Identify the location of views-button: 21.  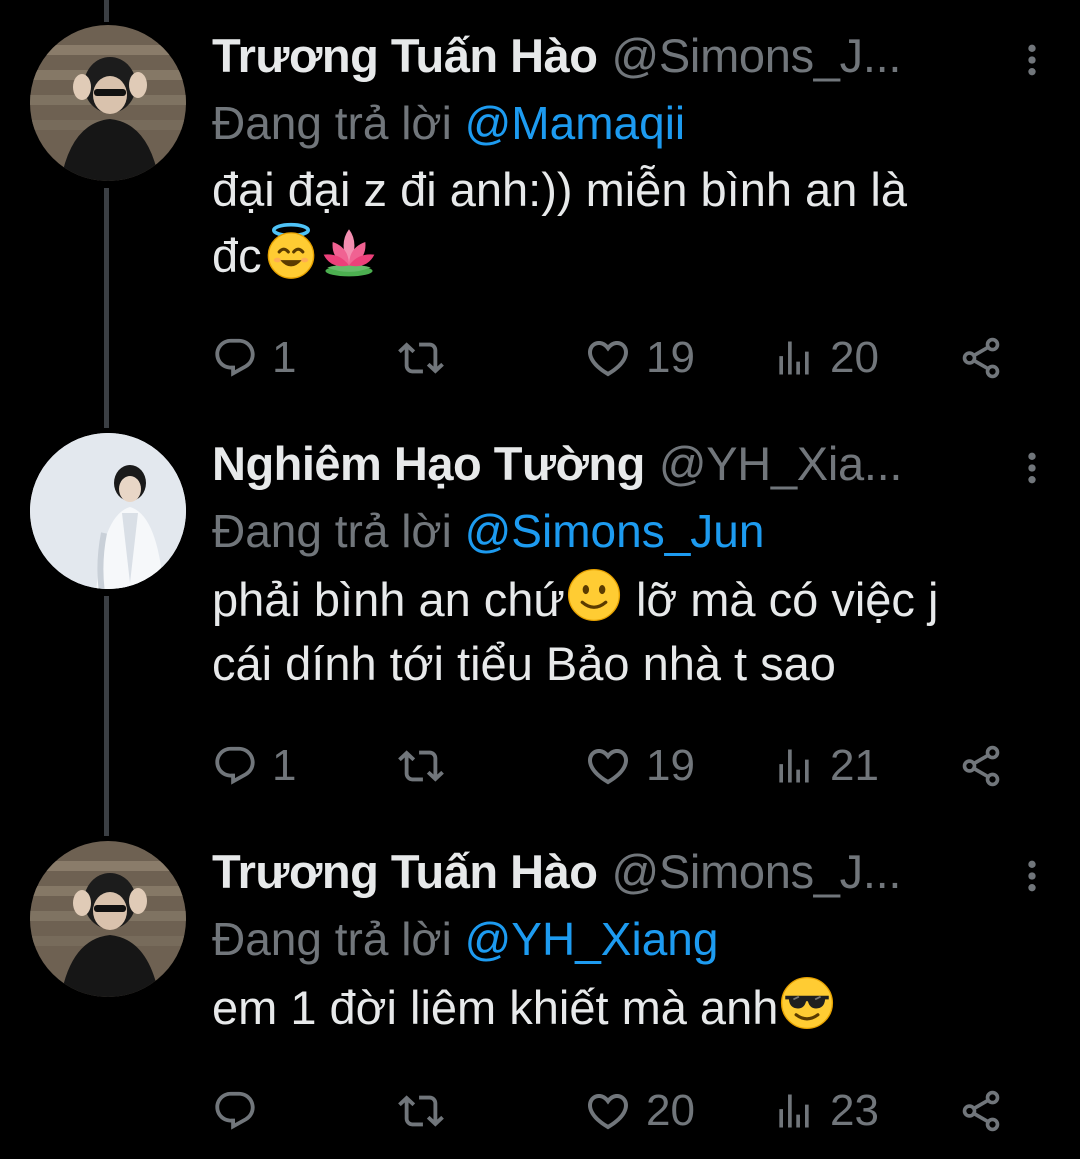
(825, 766).